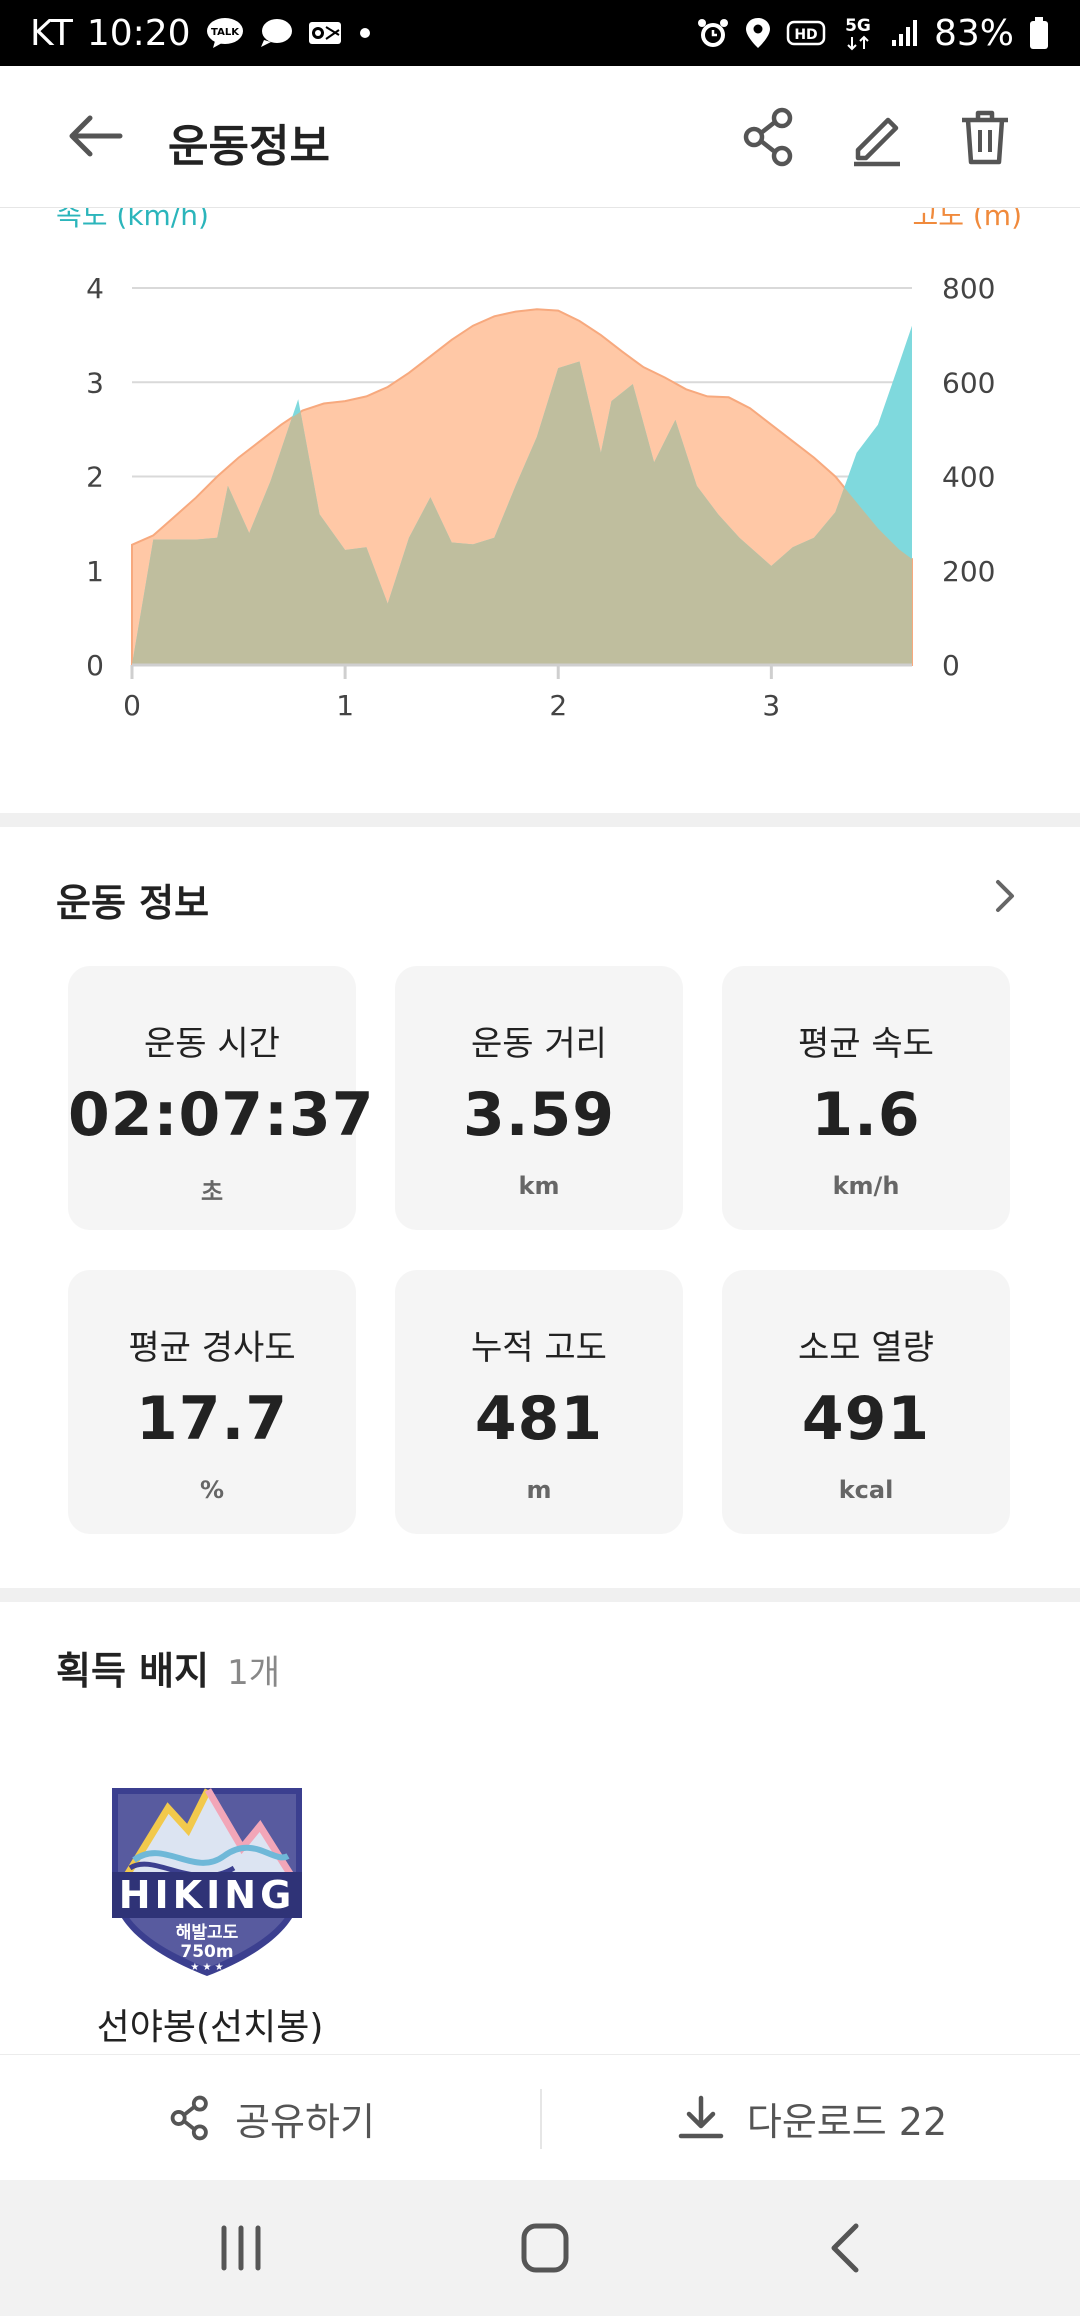  What do you see at coordinates (138, 33) in the screenshot?
I see `clock: 10:20` at bounding box center [138, 33].